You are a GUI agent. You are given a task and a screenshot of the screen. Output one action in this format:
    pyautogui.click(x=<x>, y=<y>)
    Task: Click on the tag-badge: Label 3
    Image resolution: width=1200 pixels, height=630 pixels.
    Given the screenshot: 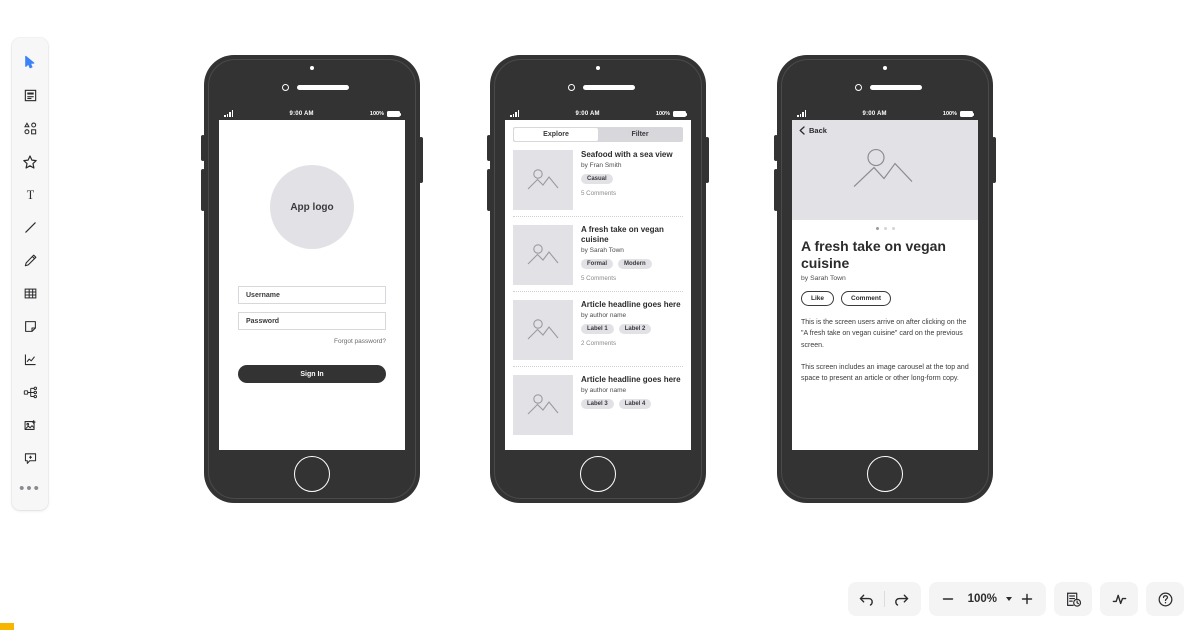 What is the action you would take?
    pyautogui.click(x=597, y=404)
    